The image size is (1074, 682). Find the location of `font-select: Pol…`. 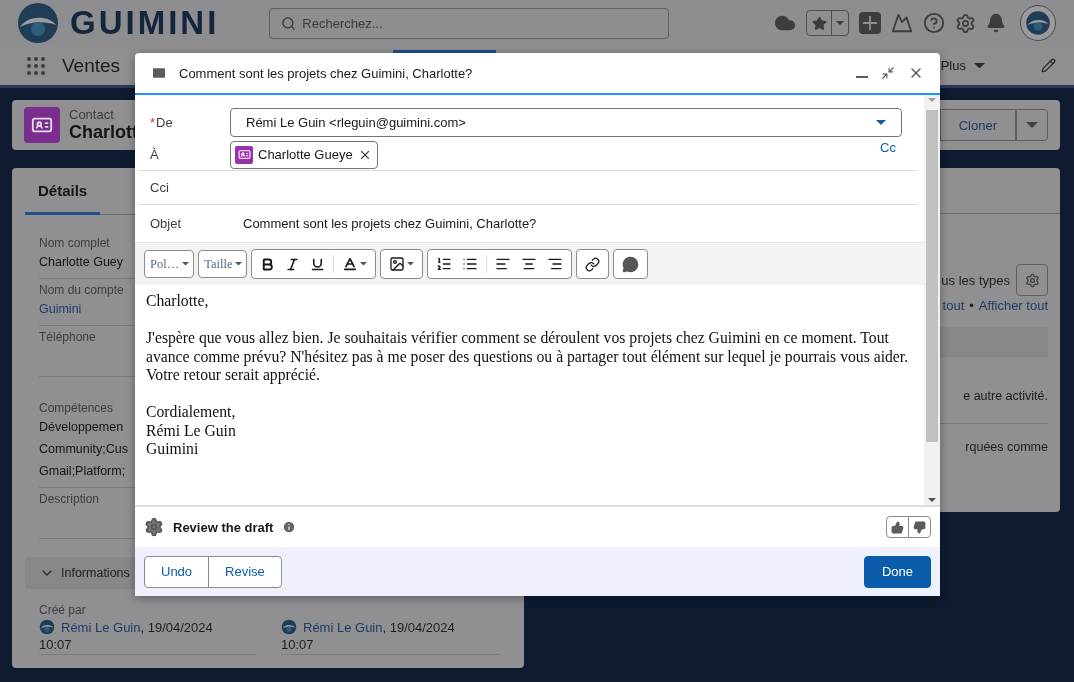

font-select: Pol… is located at coordinates (169, 264).